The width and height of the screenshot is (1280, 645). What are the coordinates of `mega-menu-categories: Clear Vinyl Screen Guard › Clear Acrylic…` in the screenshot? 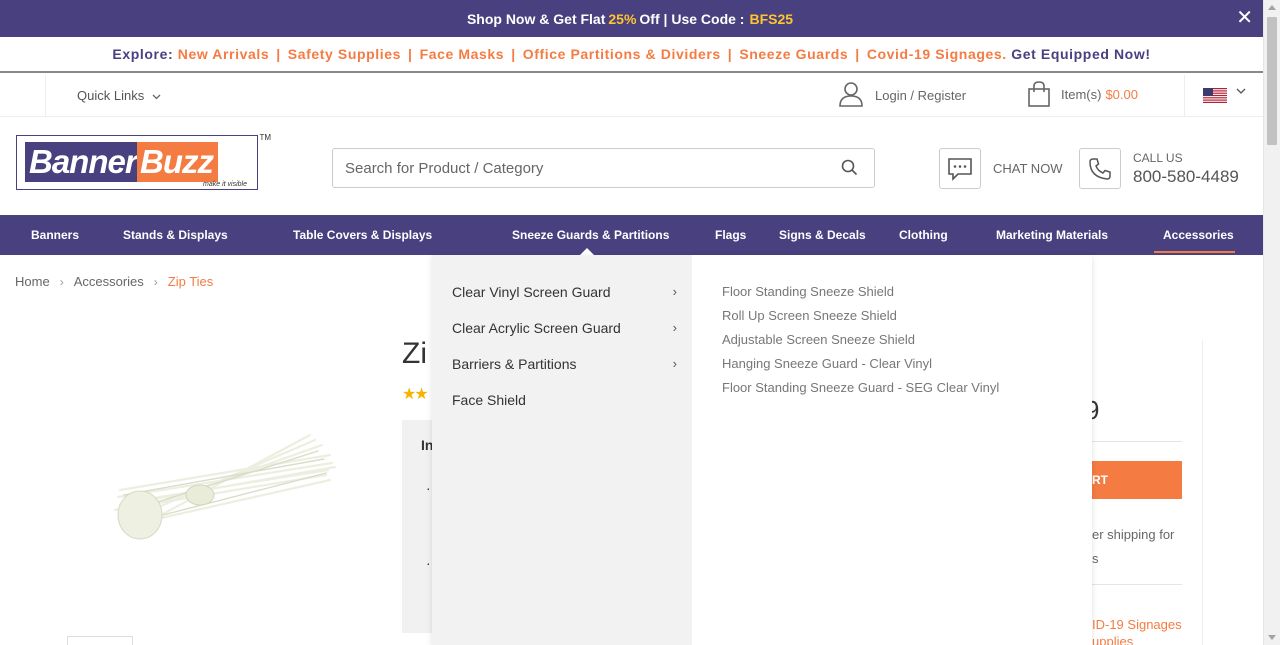 It's located at (562, 450).